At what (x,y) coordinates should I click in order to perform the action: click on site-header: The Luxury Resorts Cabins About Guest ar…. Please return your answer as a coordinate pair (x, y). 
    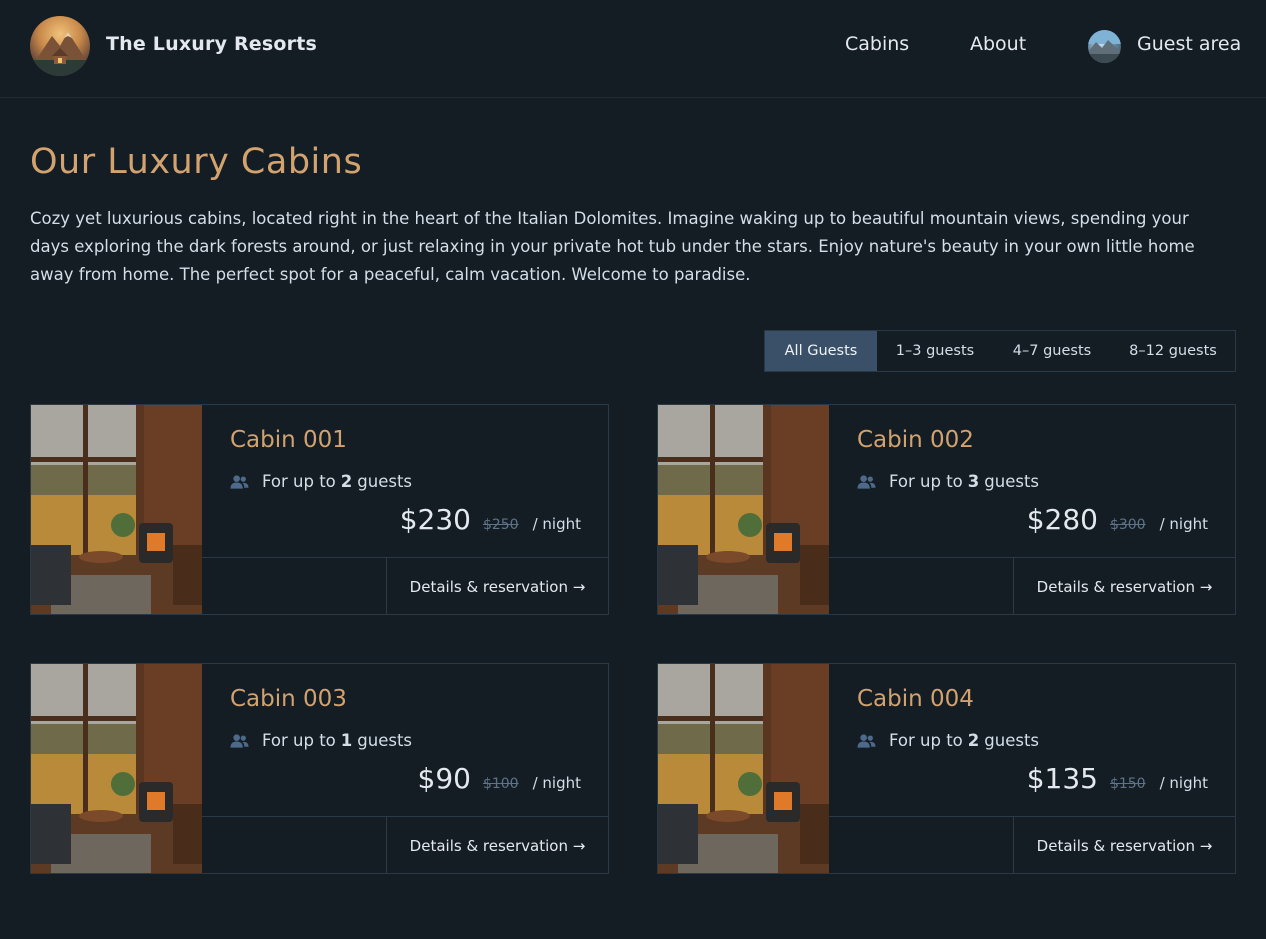
    Looking at the image, I should click on (633, 49).